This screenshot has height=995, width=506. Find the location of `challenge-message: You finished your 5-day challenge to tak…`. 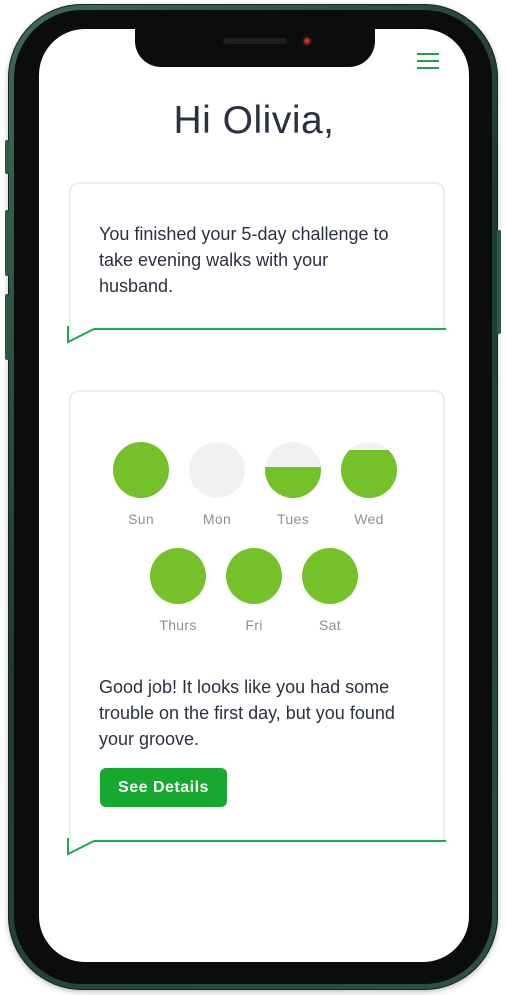

challenge-message: You finished your 5-day challenge to tak… is located at coordinates (244, 260).